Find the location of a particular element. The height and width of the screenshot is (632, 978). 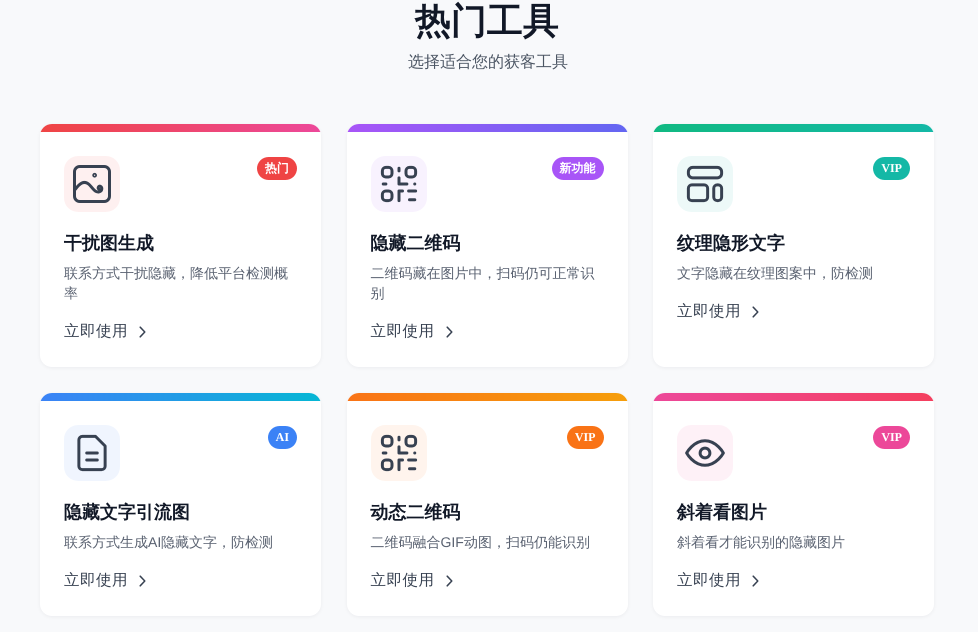

document-icon is located at coordinates (92, 453).